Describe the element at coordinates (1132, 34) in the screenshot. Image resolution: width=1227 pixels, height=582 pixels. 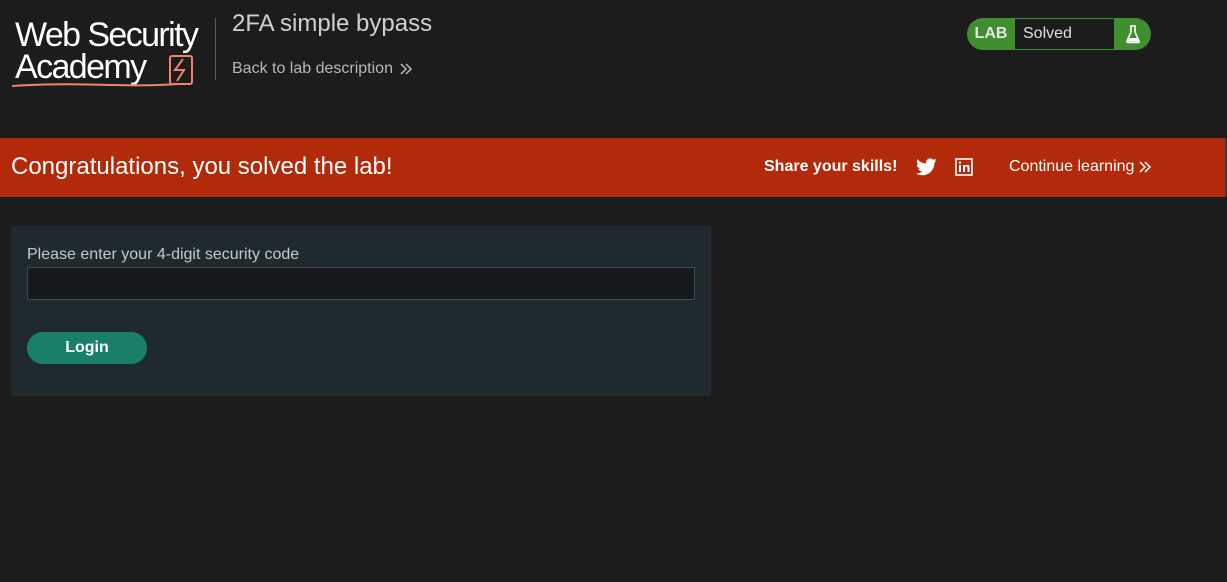
I see `flask-icon` at that location.